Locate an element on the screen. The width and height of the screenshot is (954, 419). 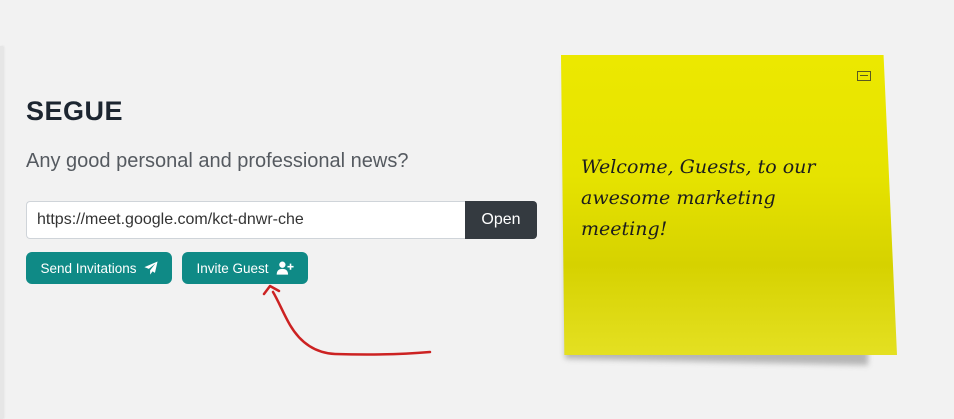
open-button: Open is located at coordinates (501, 220).